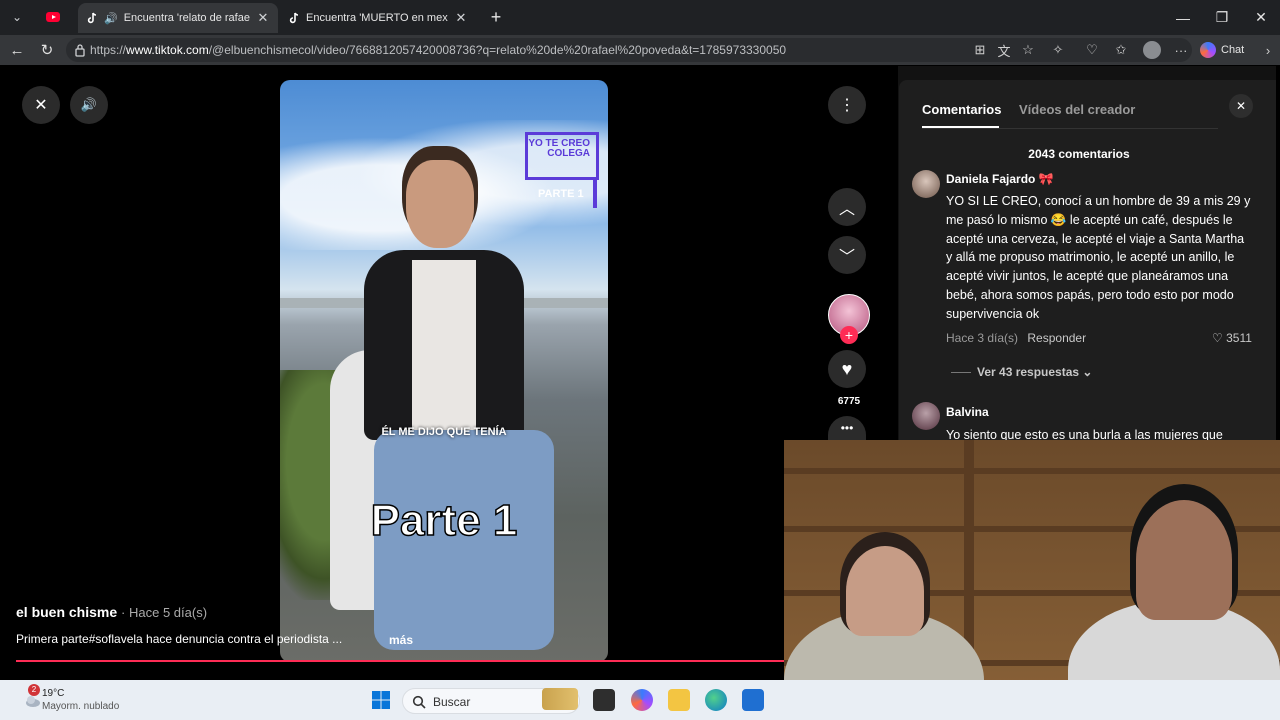 The image size is (1280, 720). I want to click on new-tab-icon: +, so click(496, 17).